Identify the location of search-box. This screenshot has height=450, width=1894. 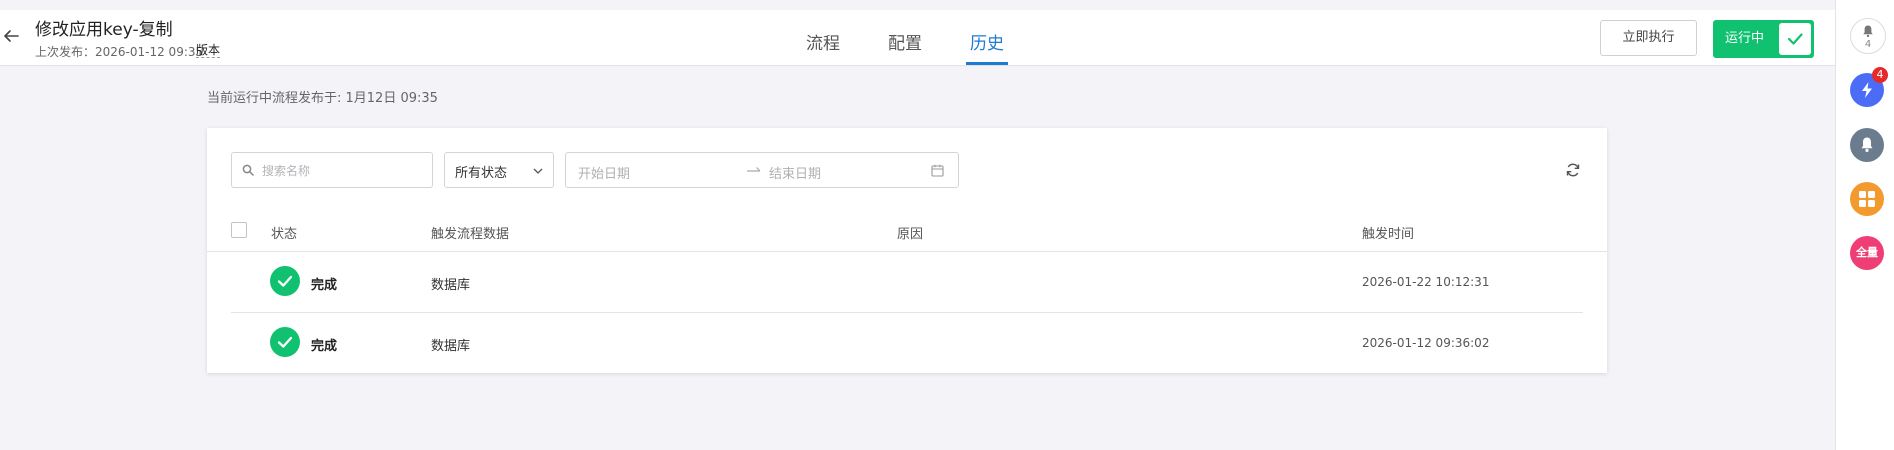
(332, 170).